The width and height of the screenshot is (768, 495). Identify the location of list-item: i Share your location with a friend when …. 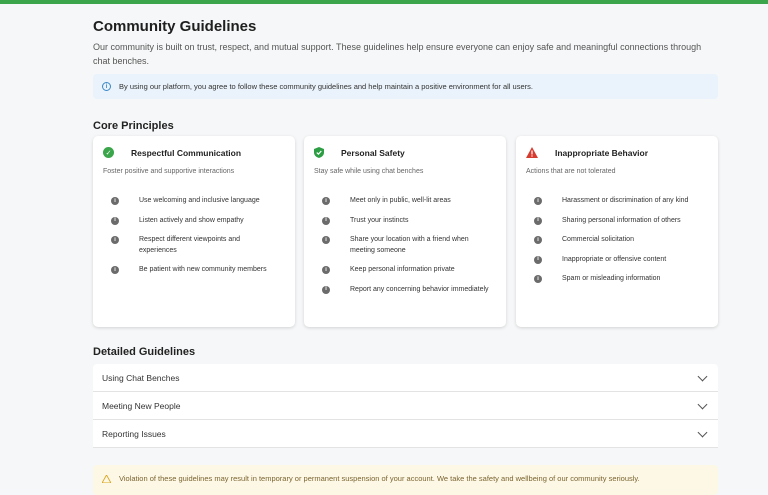
(409, 245).